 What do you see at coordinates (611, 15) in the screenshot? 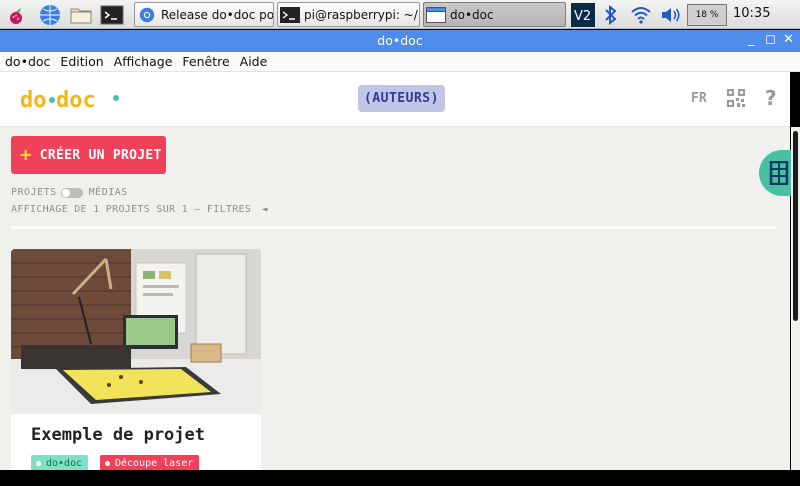
I see `bluetooth-icon` at bounding box center [611, 15].